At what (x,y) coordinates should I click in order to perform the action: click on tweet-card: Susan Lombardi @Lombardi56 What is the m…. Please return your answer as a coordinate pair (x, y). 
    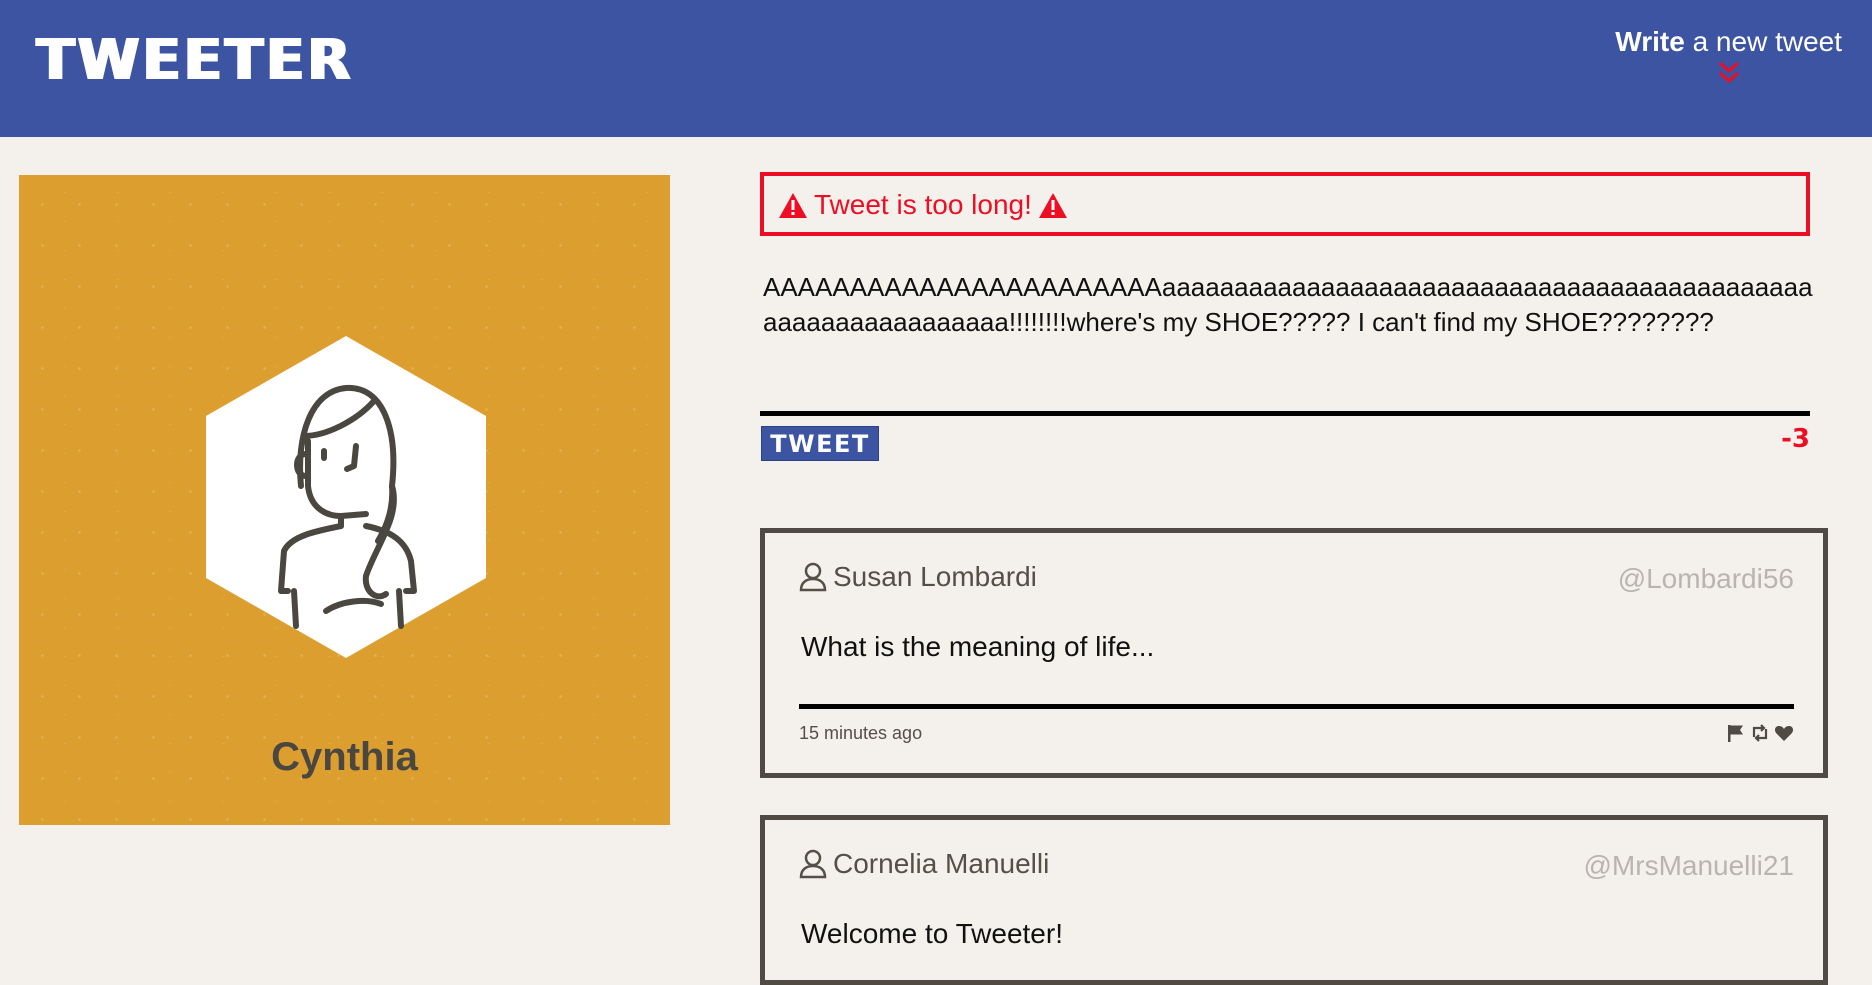
    Looking at the image, I should click on (1294, 653).